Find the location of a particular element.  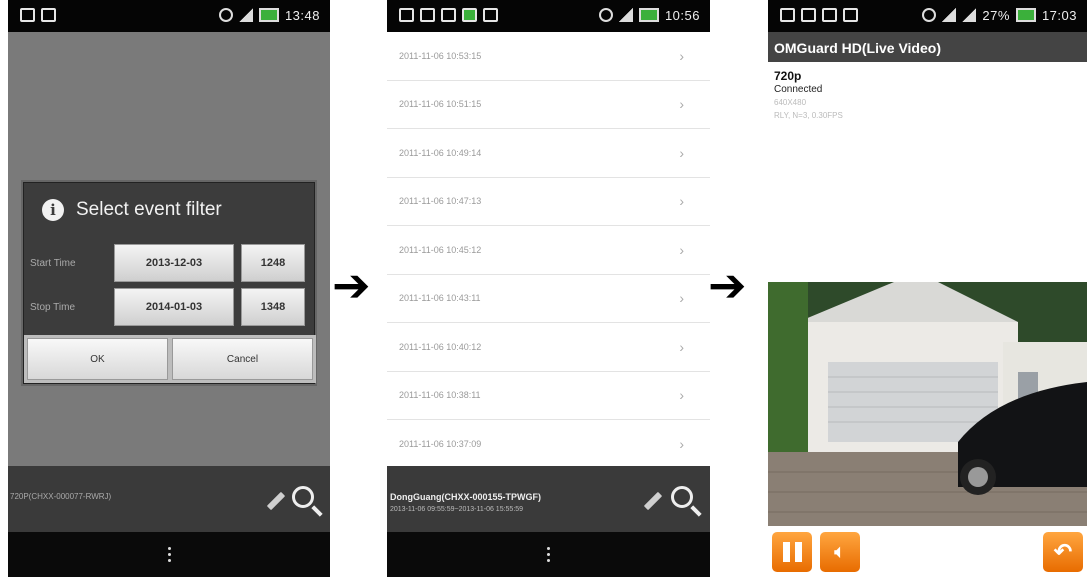

stop-time-button: 1348 is located at coordinates (273, 307).